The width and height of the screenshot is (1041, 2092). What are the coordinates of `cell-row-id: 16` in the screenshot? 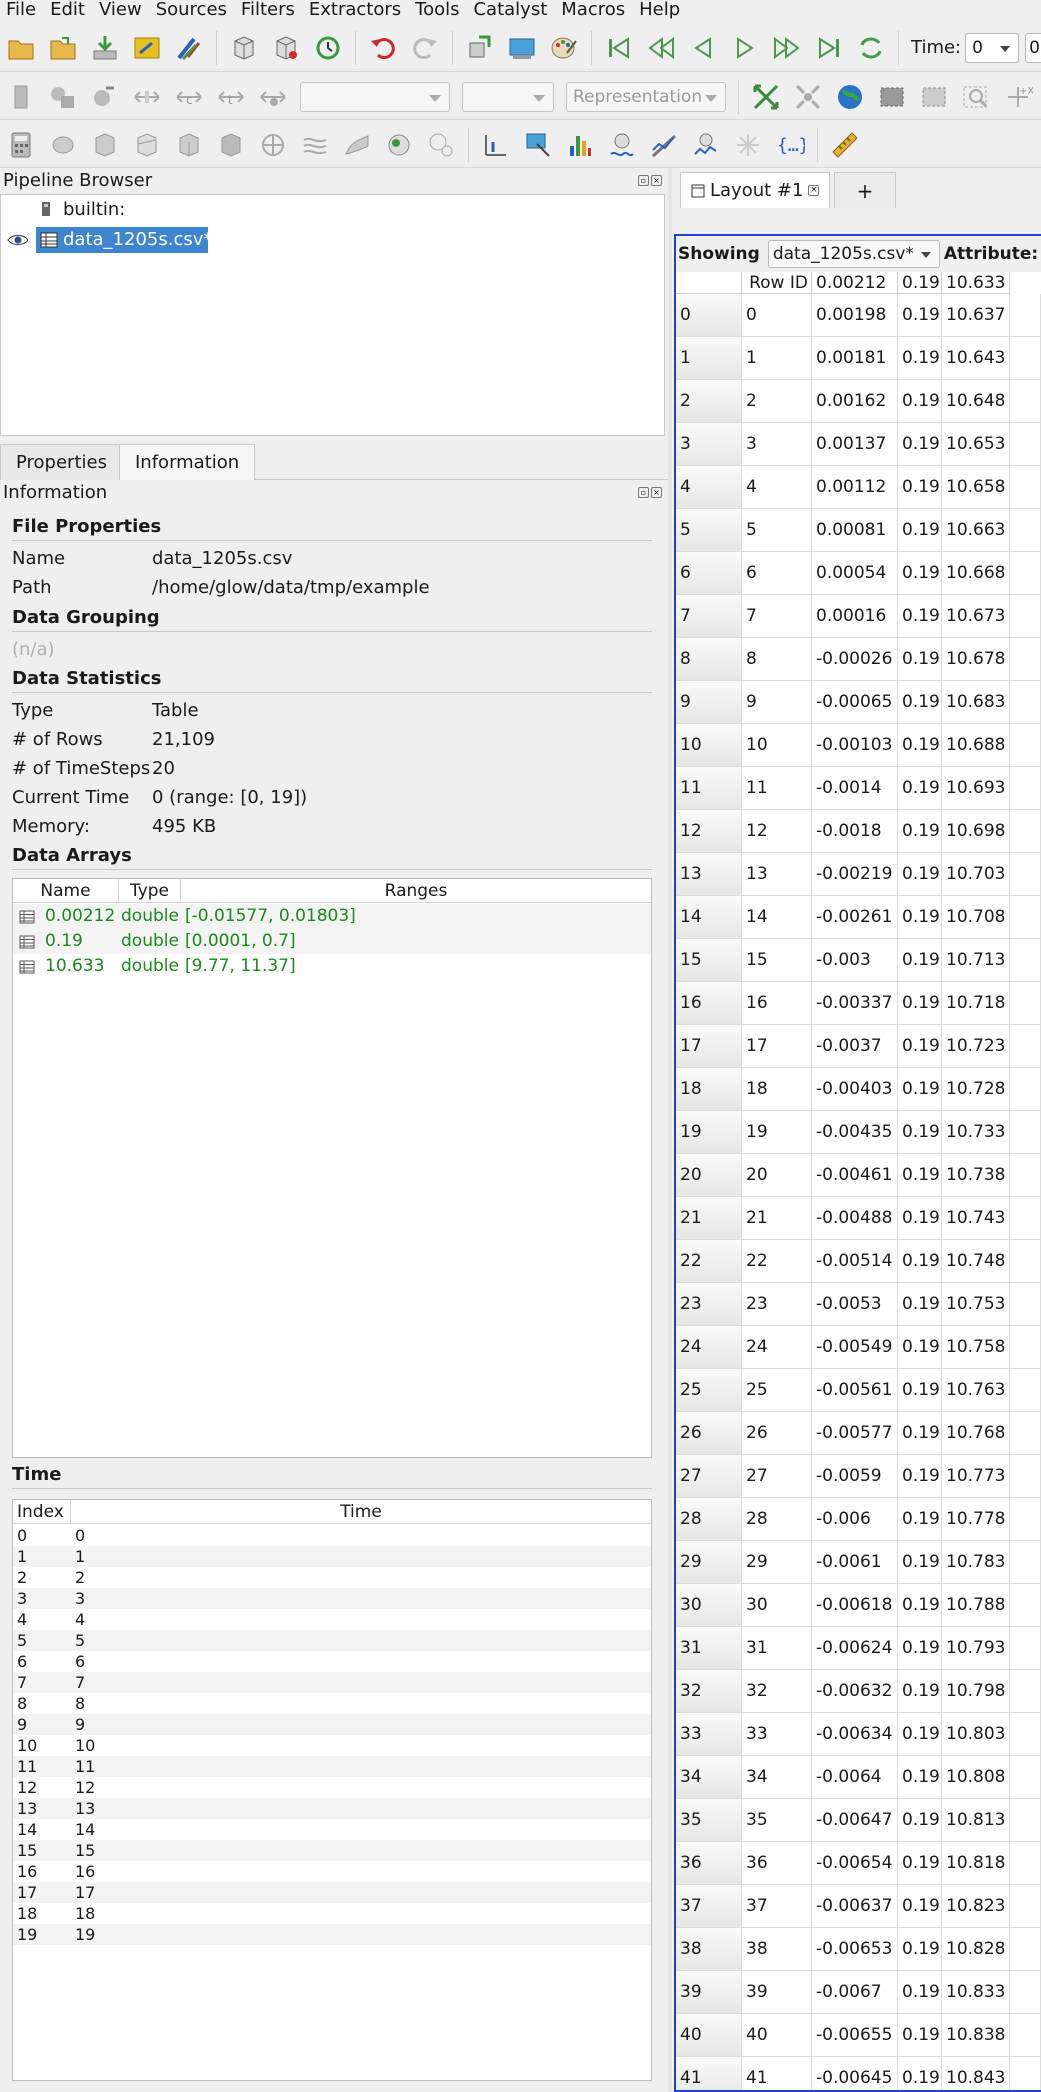 It's located at (777, 1003).